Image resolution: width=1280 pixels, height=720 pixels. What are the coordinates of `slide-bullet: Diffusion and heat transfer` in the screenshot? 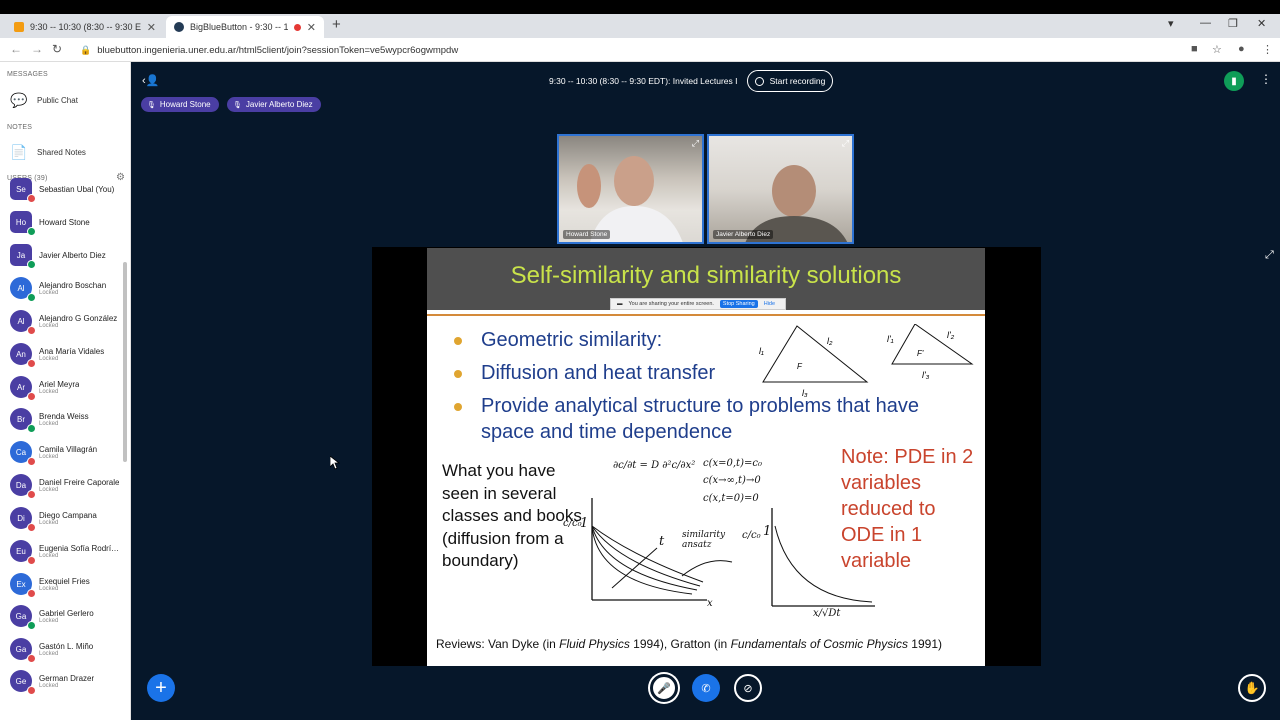 It's located at (584, 373).